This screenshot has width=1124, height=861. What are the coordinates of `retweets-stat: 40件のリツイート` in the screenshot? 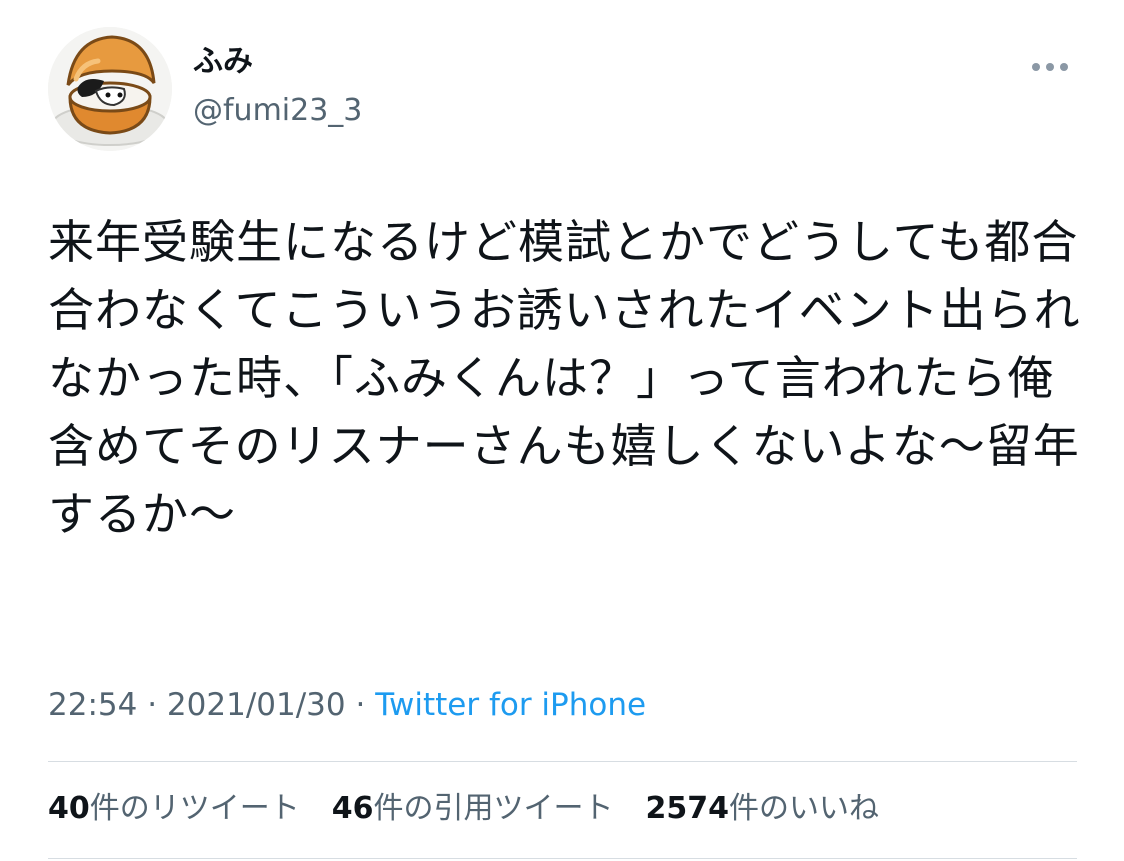 It's located at (174, 809).